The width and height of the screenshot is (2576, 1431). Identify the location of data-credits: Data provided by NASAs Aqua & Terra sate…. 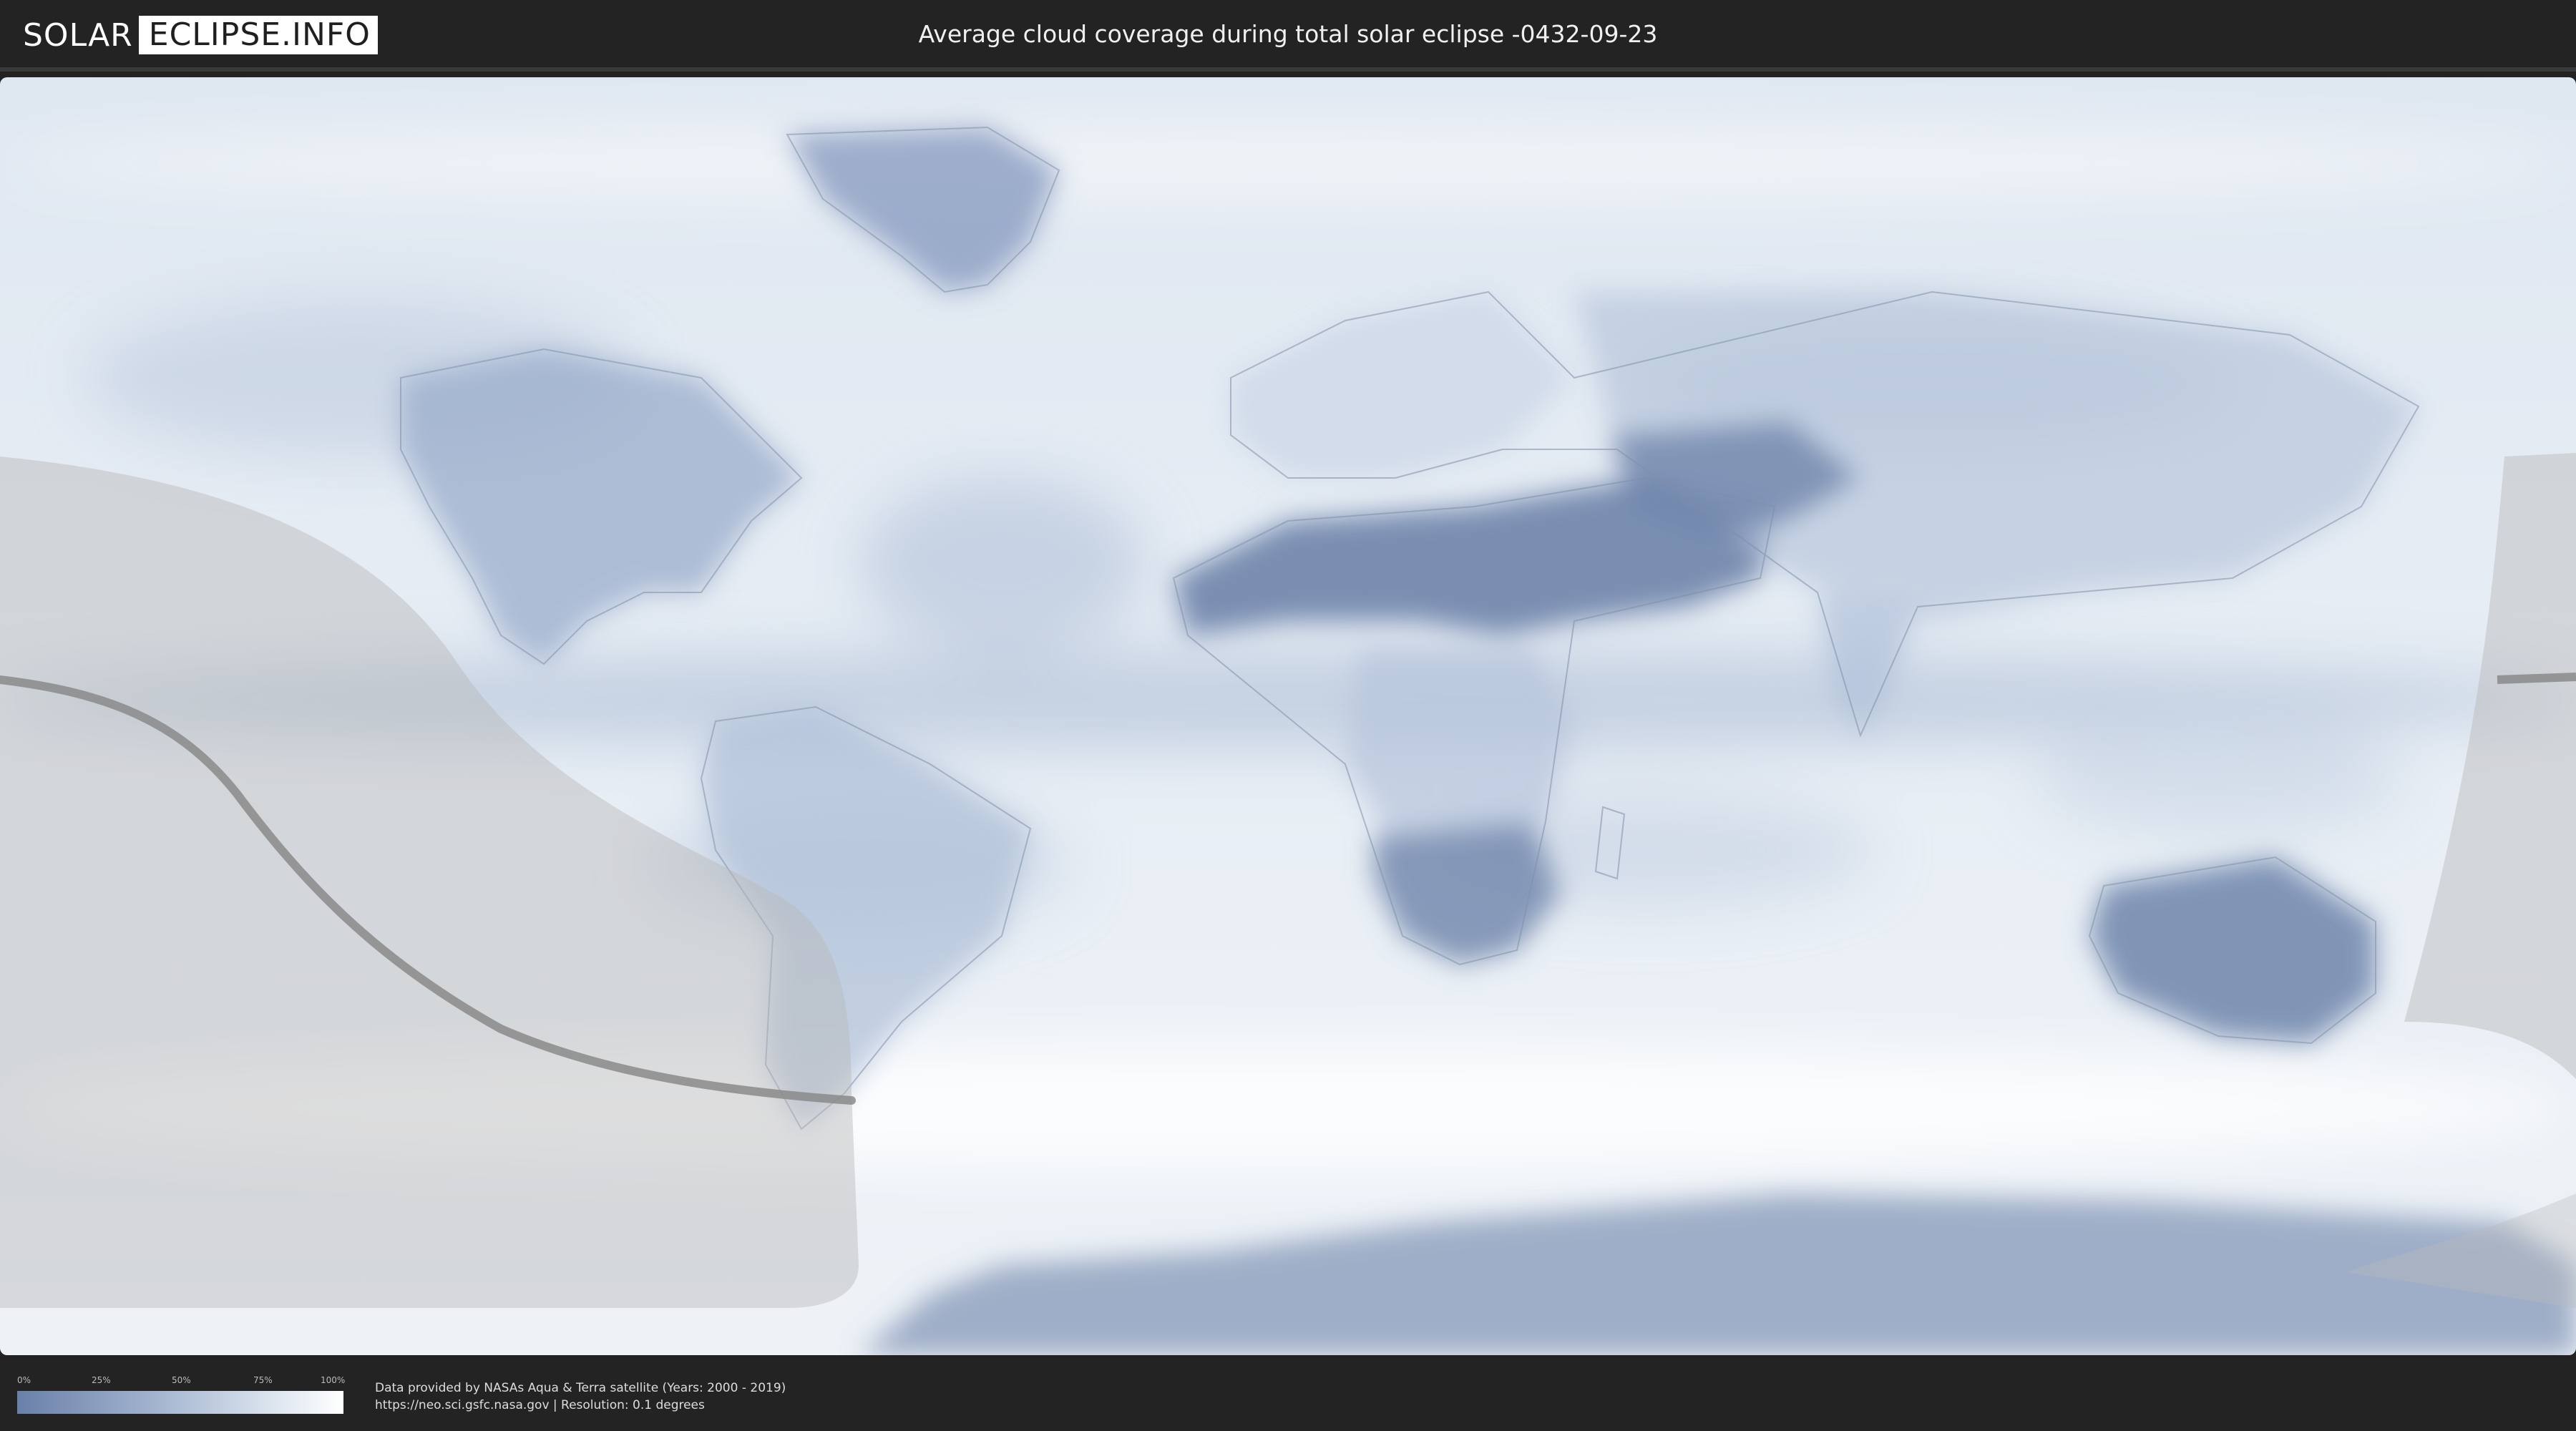
(580, 1396).